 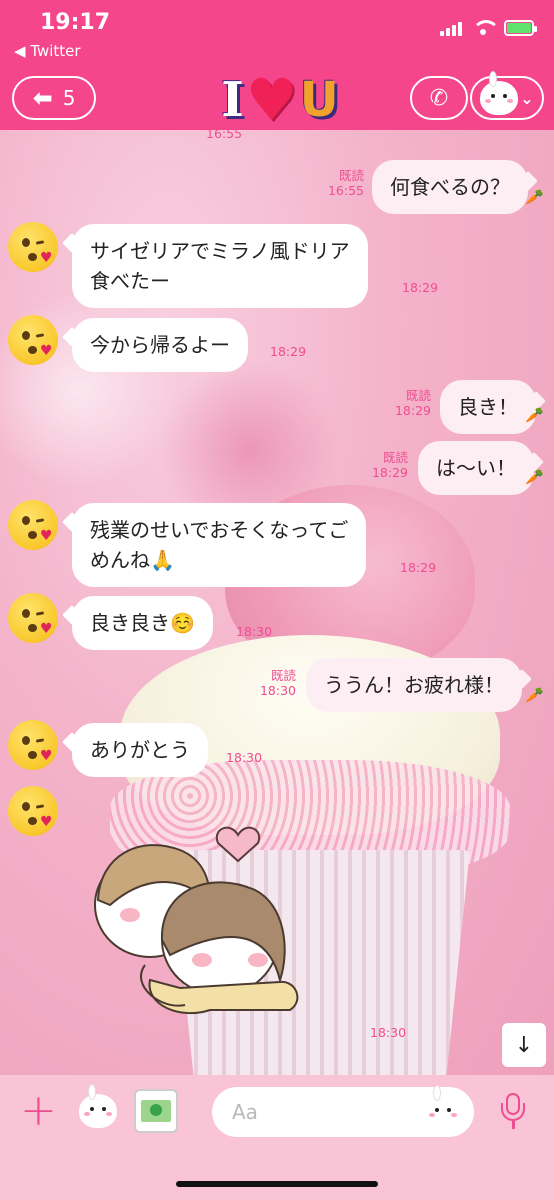 What do you see at coordinates (142, 623) in the screenshot?
I see `message-bubble-incoming: 良き良き☺️` at bounding box center [142, 623].